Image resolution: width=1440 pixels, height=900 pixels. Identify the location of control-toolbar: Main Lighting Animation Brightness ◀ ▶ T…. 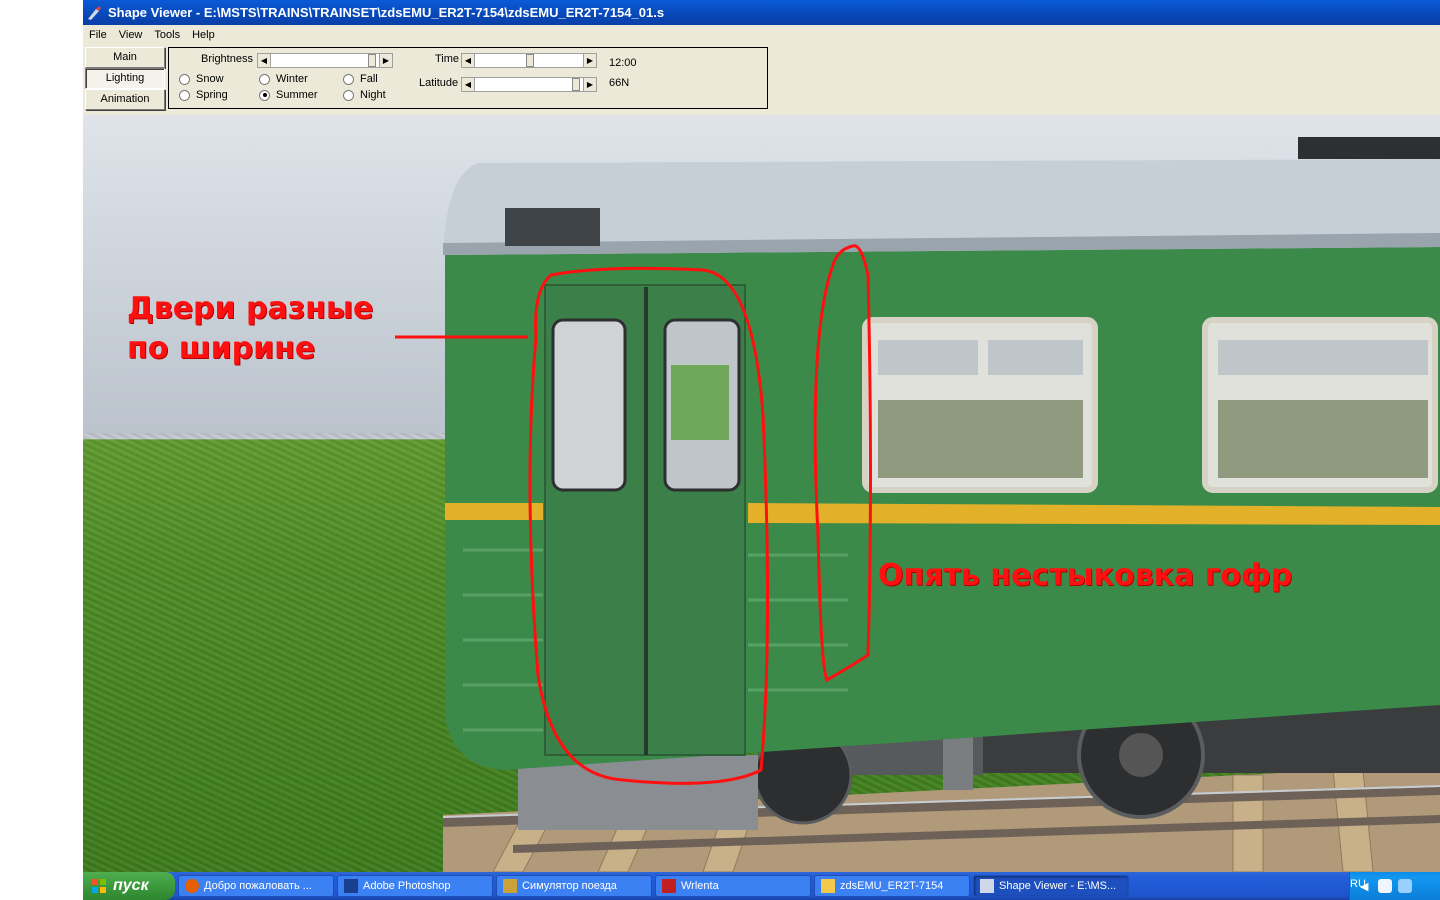
(761, 80).